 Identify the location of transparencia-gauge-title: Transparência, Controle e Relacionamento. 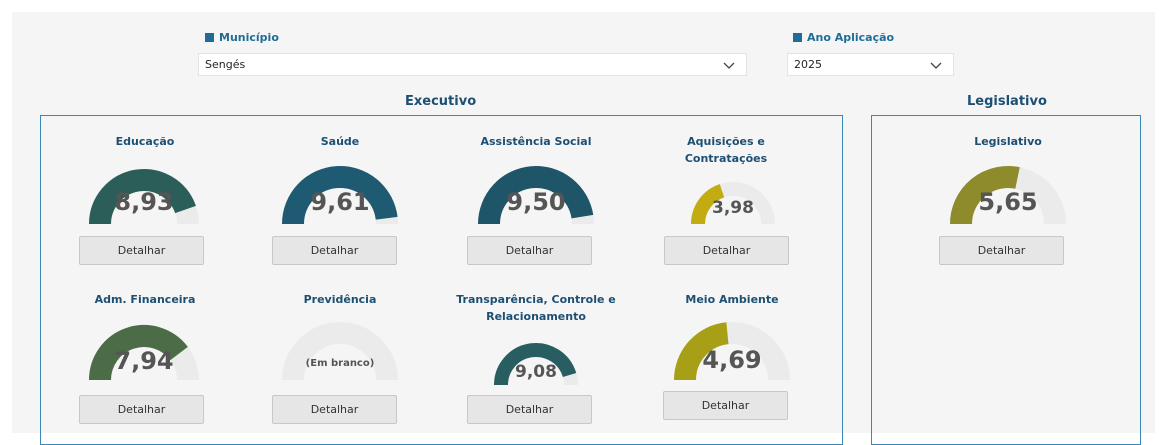
(536, 308).